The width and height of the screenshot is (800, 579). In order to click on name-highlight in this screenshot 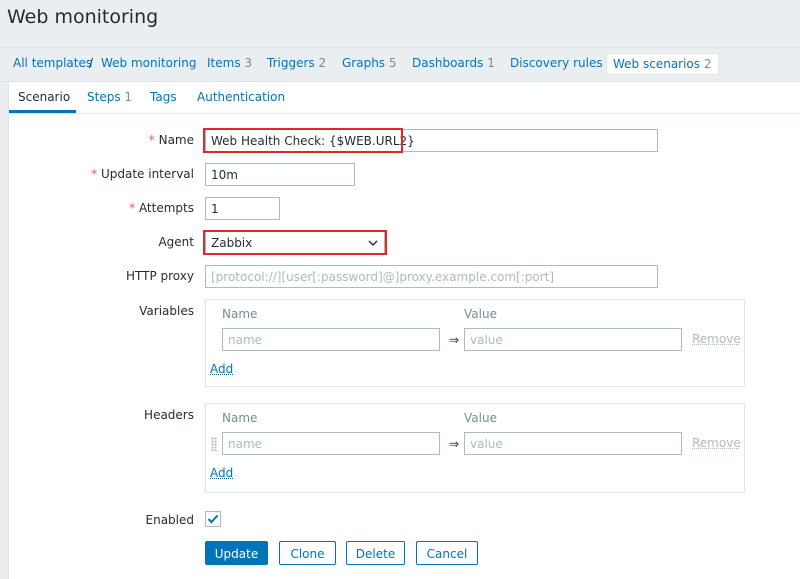, I will do `click(303, 140)`.